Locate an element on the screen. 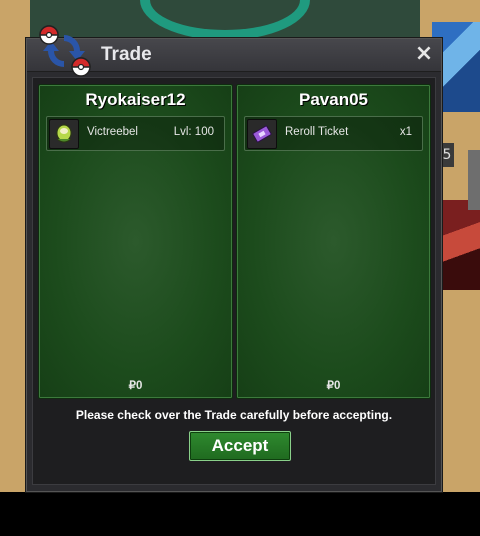  trade-item-slot: Victreebel Lvl: 100 is located at coordinates (135, 133).